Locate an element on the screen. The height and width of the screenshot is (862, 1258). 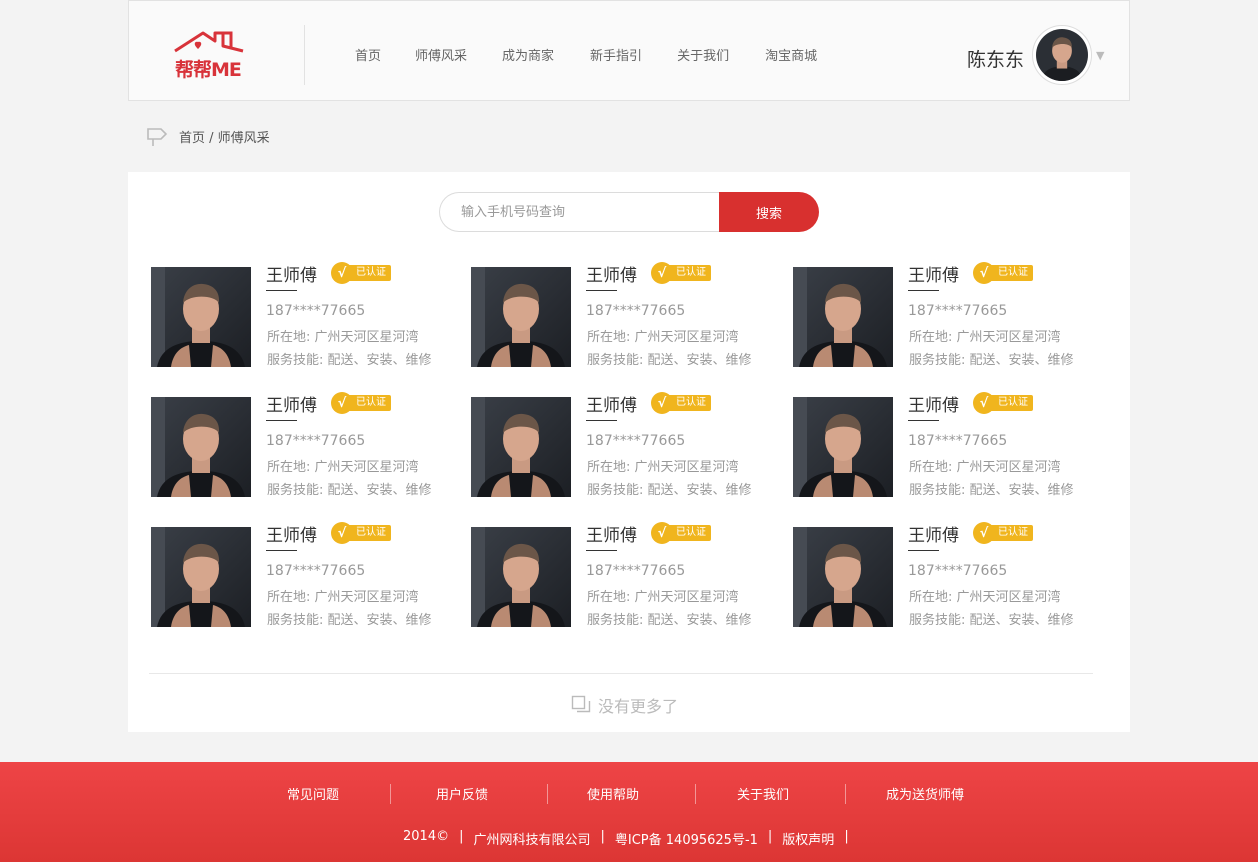
copyright-statement-link: 版权声明 is located at coordinates (808, 838).